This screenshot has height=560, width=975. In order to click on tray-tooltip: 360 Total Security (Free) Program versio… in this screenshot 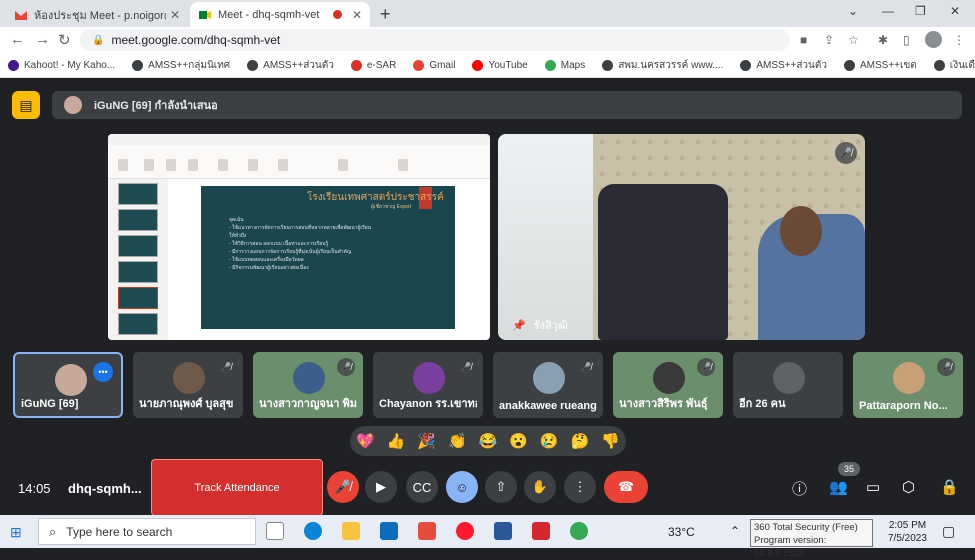, I will do `click(811, 539)`.